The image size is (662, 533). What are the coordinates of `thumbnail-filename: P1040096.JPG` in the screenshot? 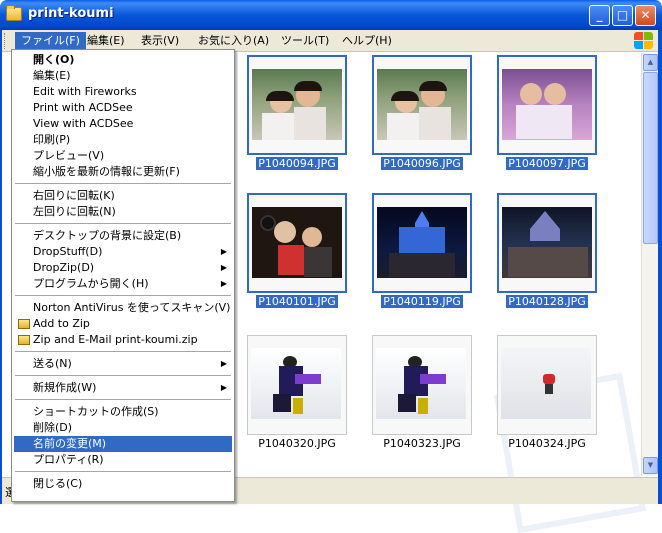 It's located at (422, 163).